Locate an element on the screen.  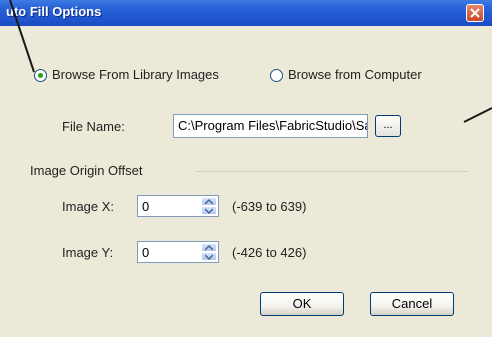
window-title: uto Fill Options is located at coordinates (54, 11).